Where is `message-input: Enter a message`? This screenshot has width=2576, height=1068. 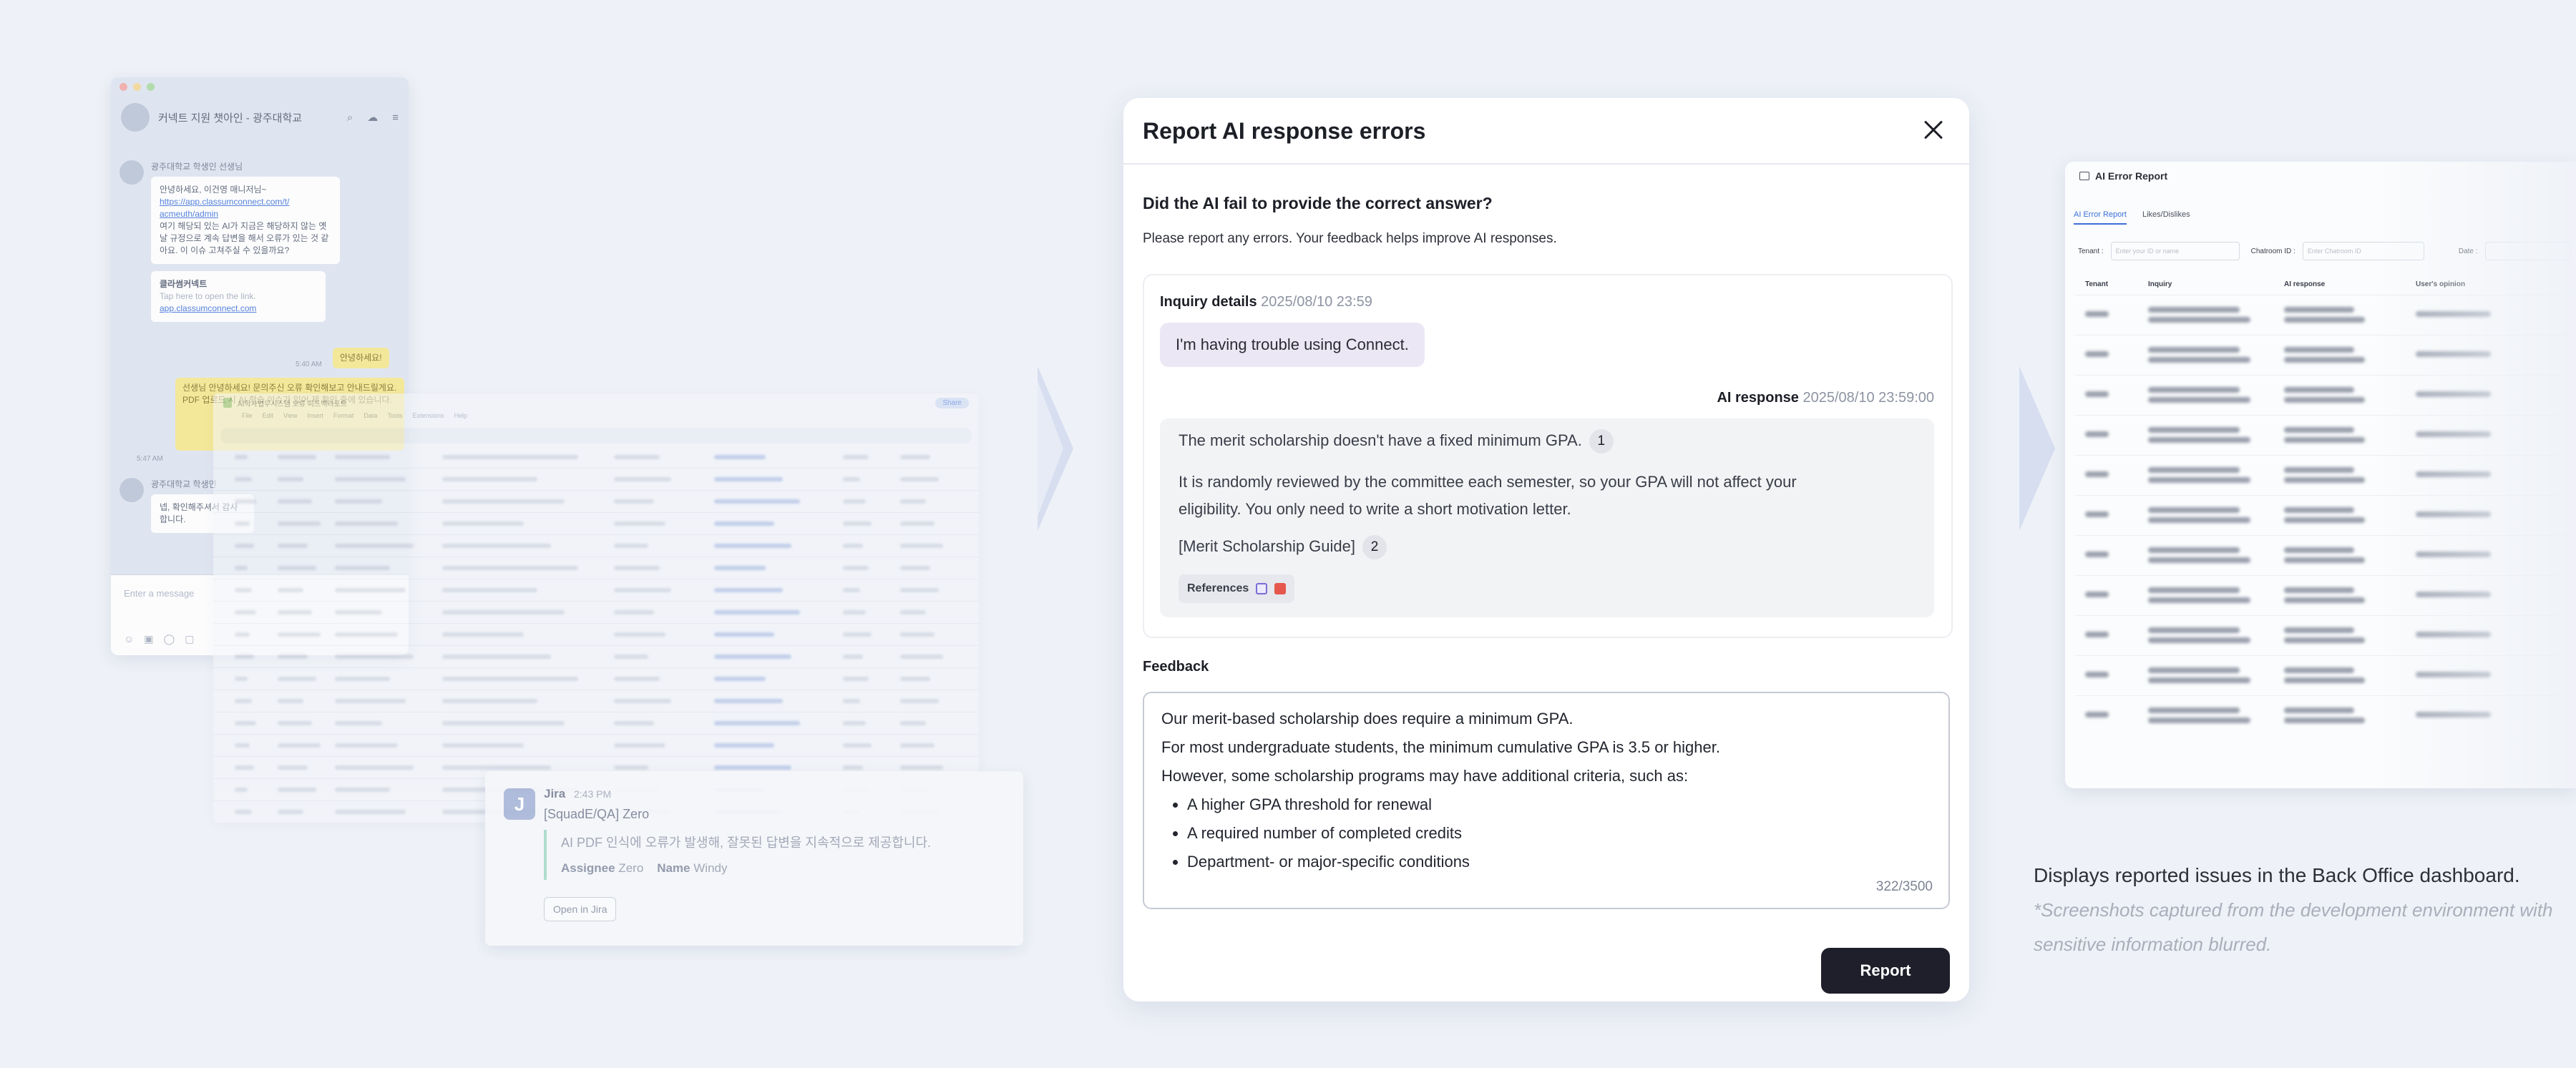
message-input: Enter a message is located at coordinates (159, 593).